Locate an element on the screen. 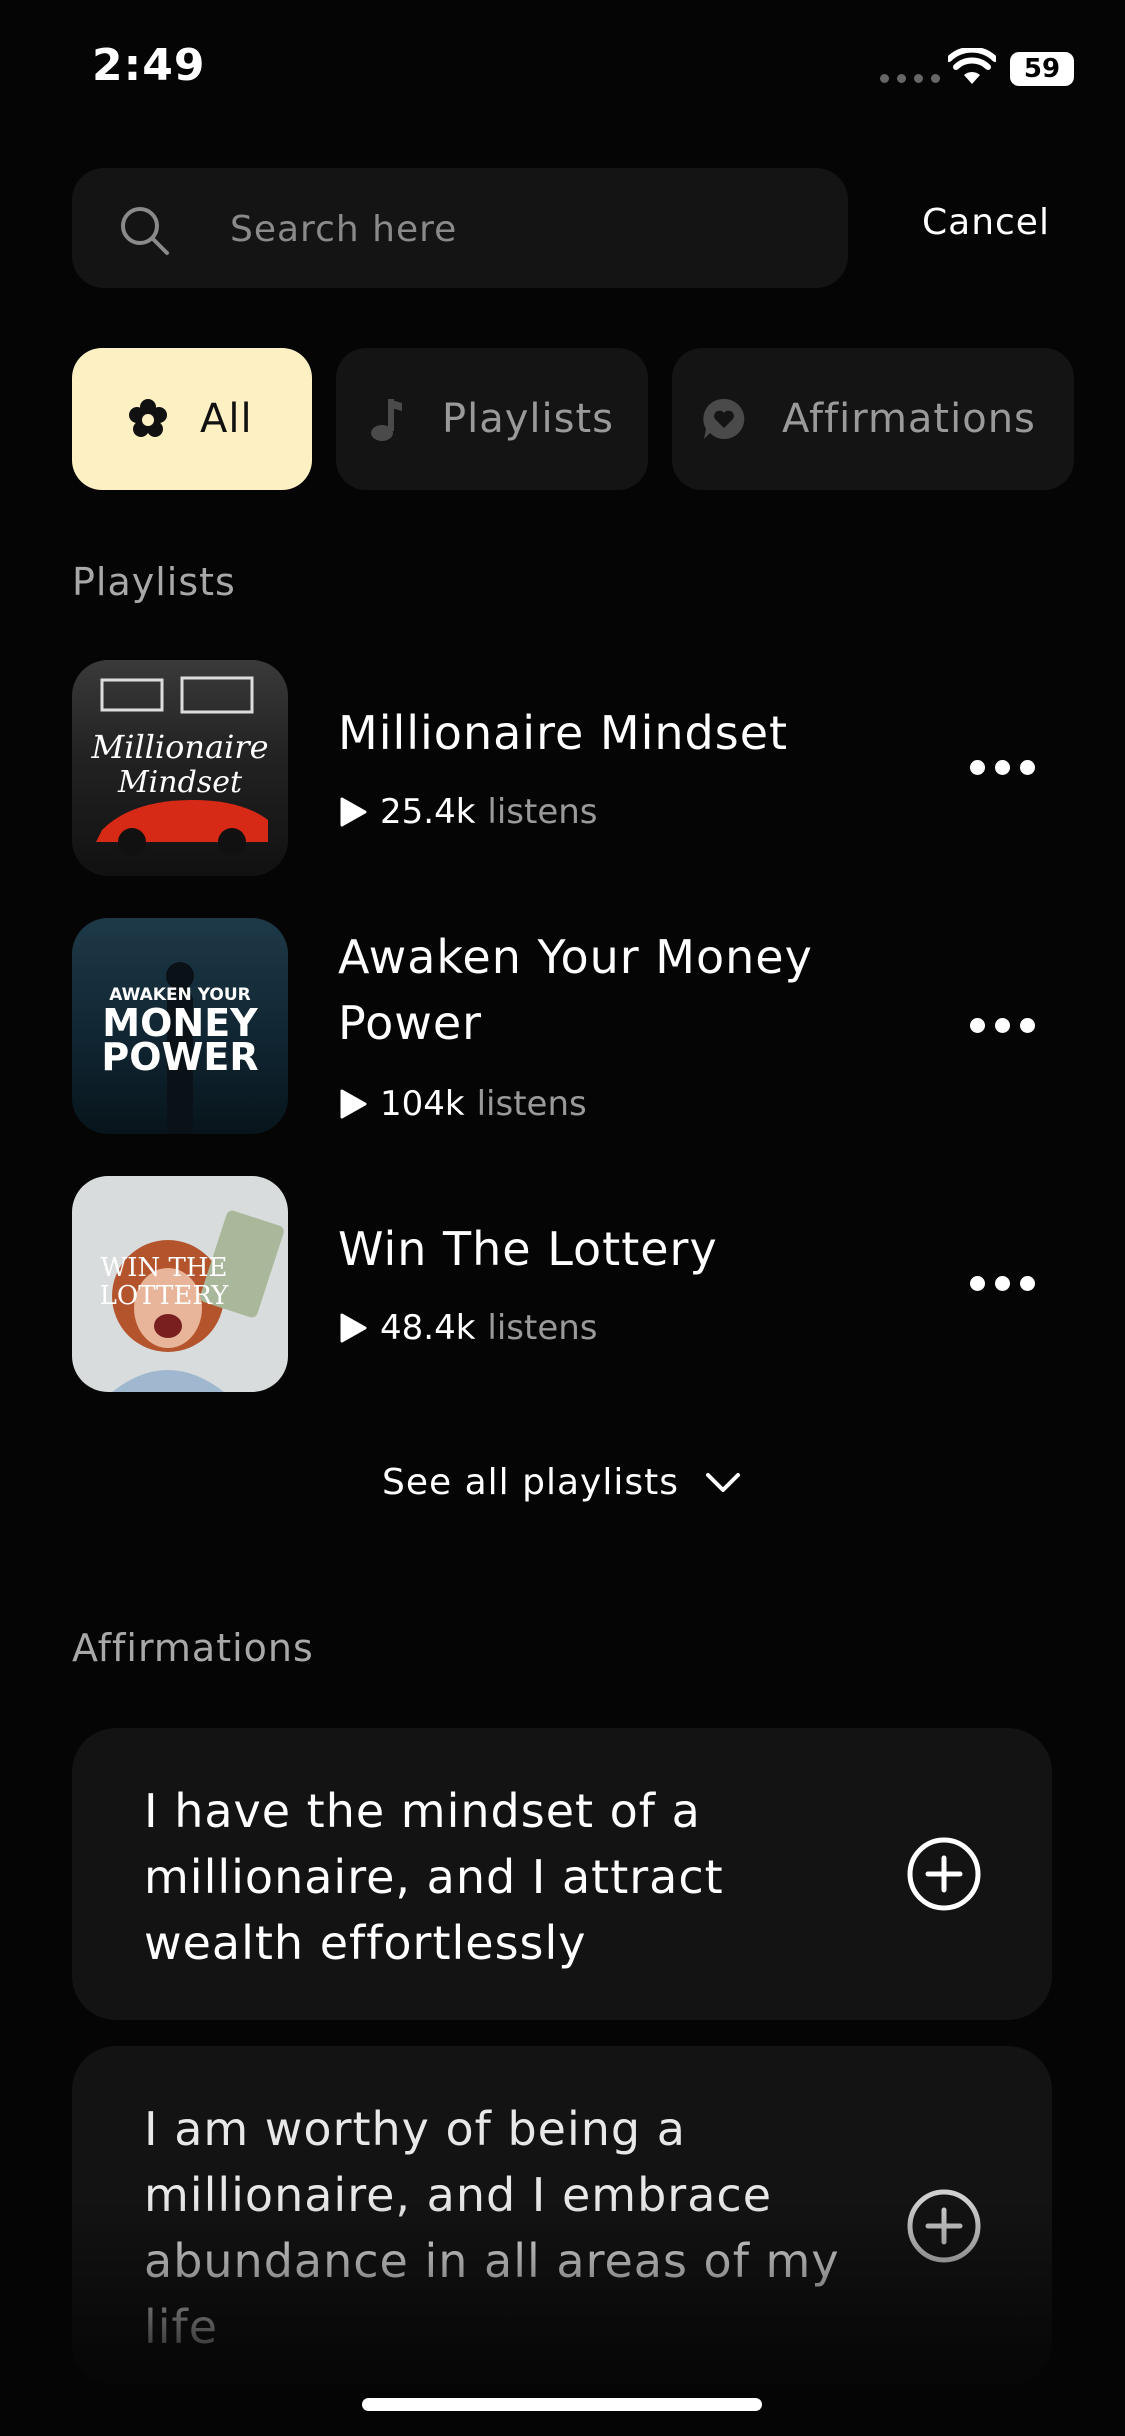  playlist-cover-millionaire-mindset: Millionaire Mindset is located at coordinates (180, 768).